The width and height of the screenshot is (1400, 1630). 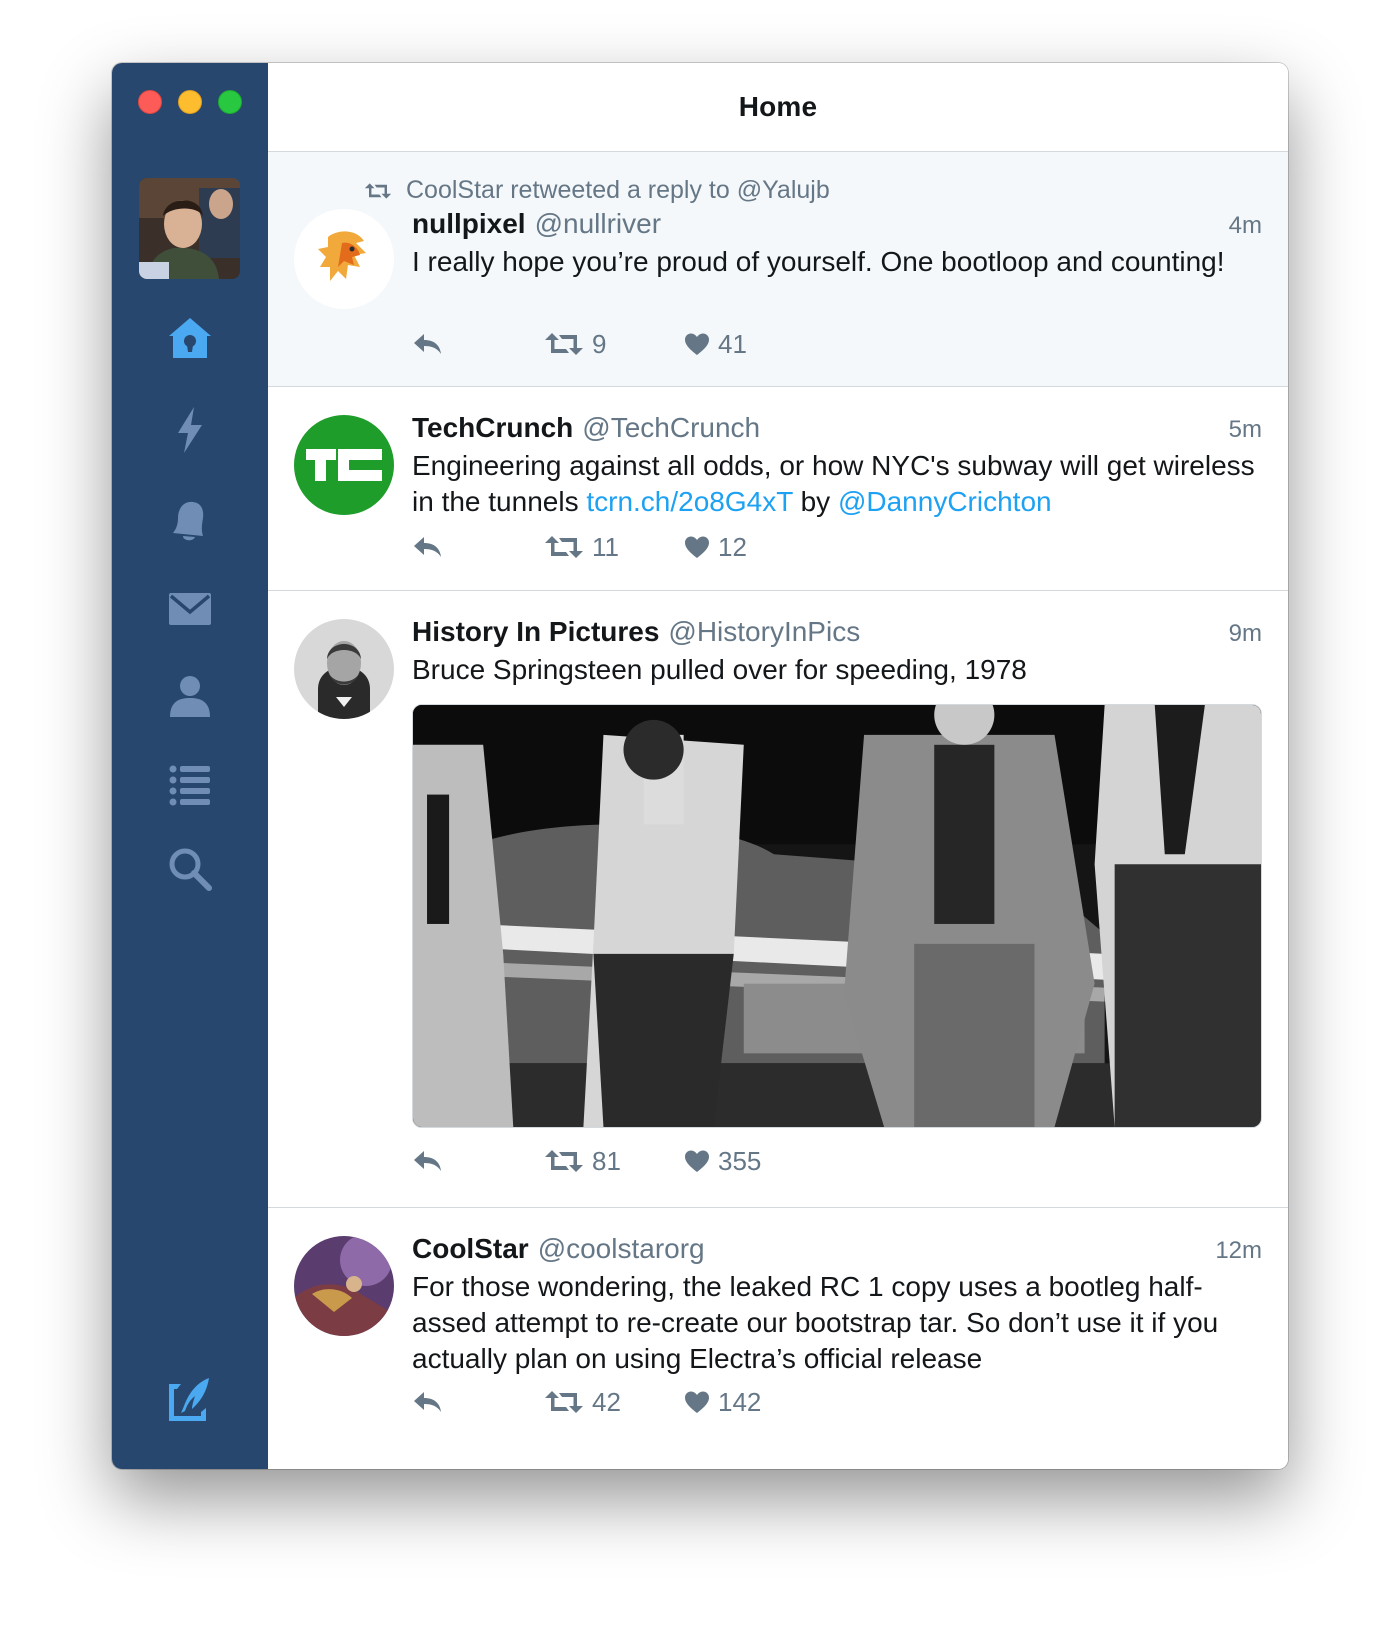 What do you see at coordinates (150, 102) in the screenshot?
I see `close-window-button` at bounding box center [150, 102].